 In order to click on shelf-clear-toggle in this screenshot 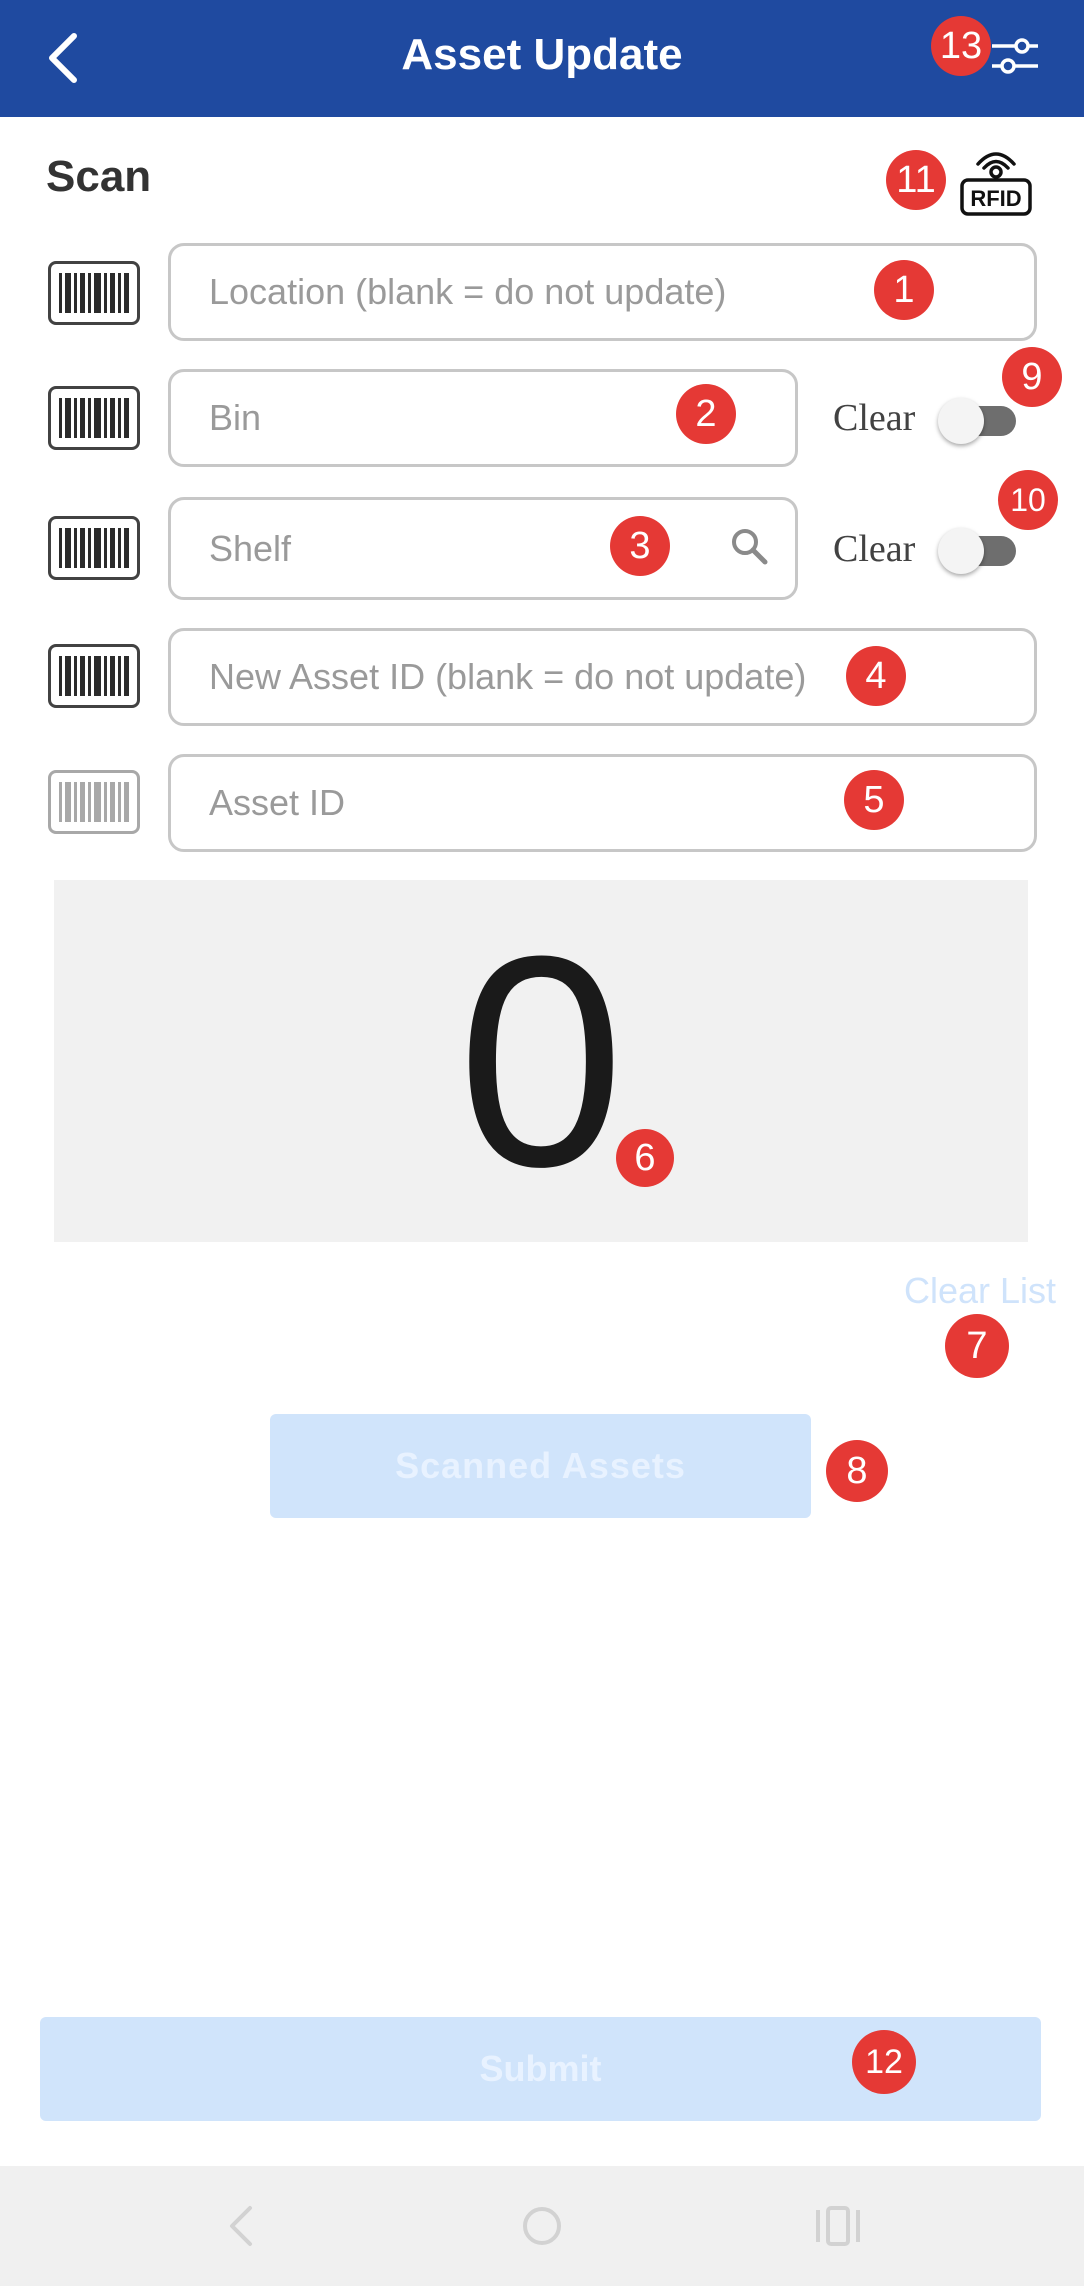, I will do `click(979, 550)`.